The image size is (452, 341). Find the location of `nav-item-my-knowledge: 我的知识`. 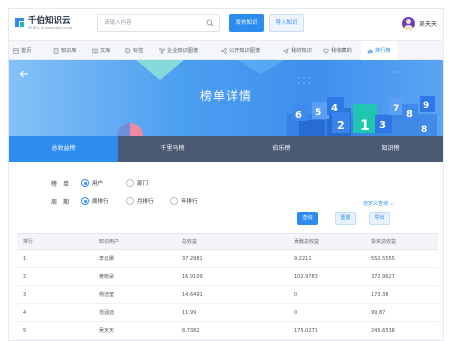

nav-item-my-knowledge: 我的知识 is located at coordinates (297, 50).